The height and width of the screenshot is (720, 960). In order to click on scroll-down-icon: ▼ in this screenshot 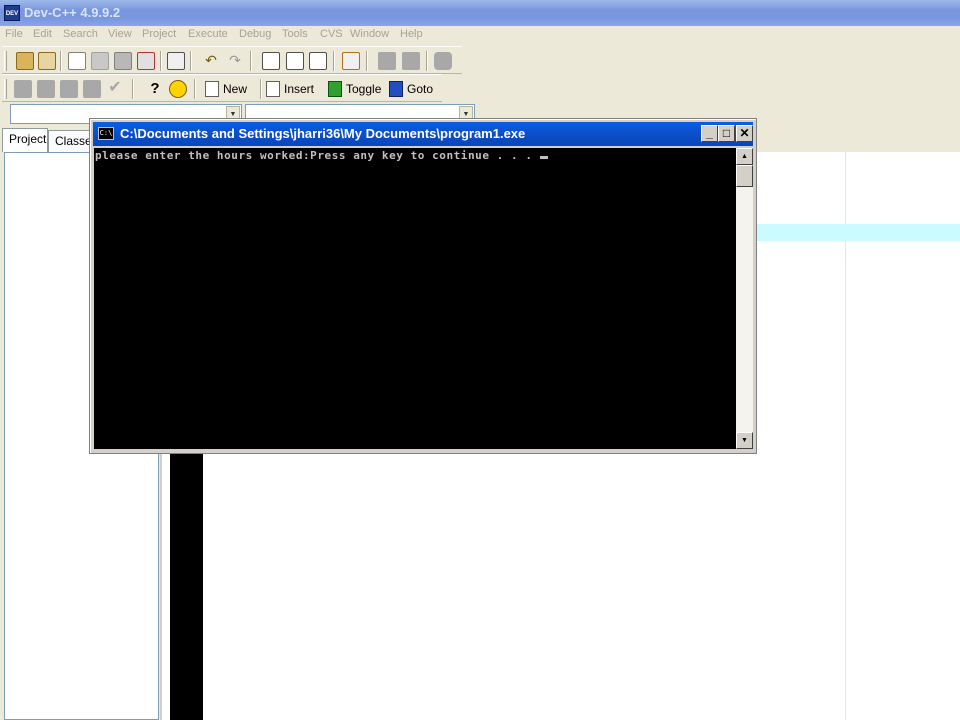, I will do `click(744, 440)`.